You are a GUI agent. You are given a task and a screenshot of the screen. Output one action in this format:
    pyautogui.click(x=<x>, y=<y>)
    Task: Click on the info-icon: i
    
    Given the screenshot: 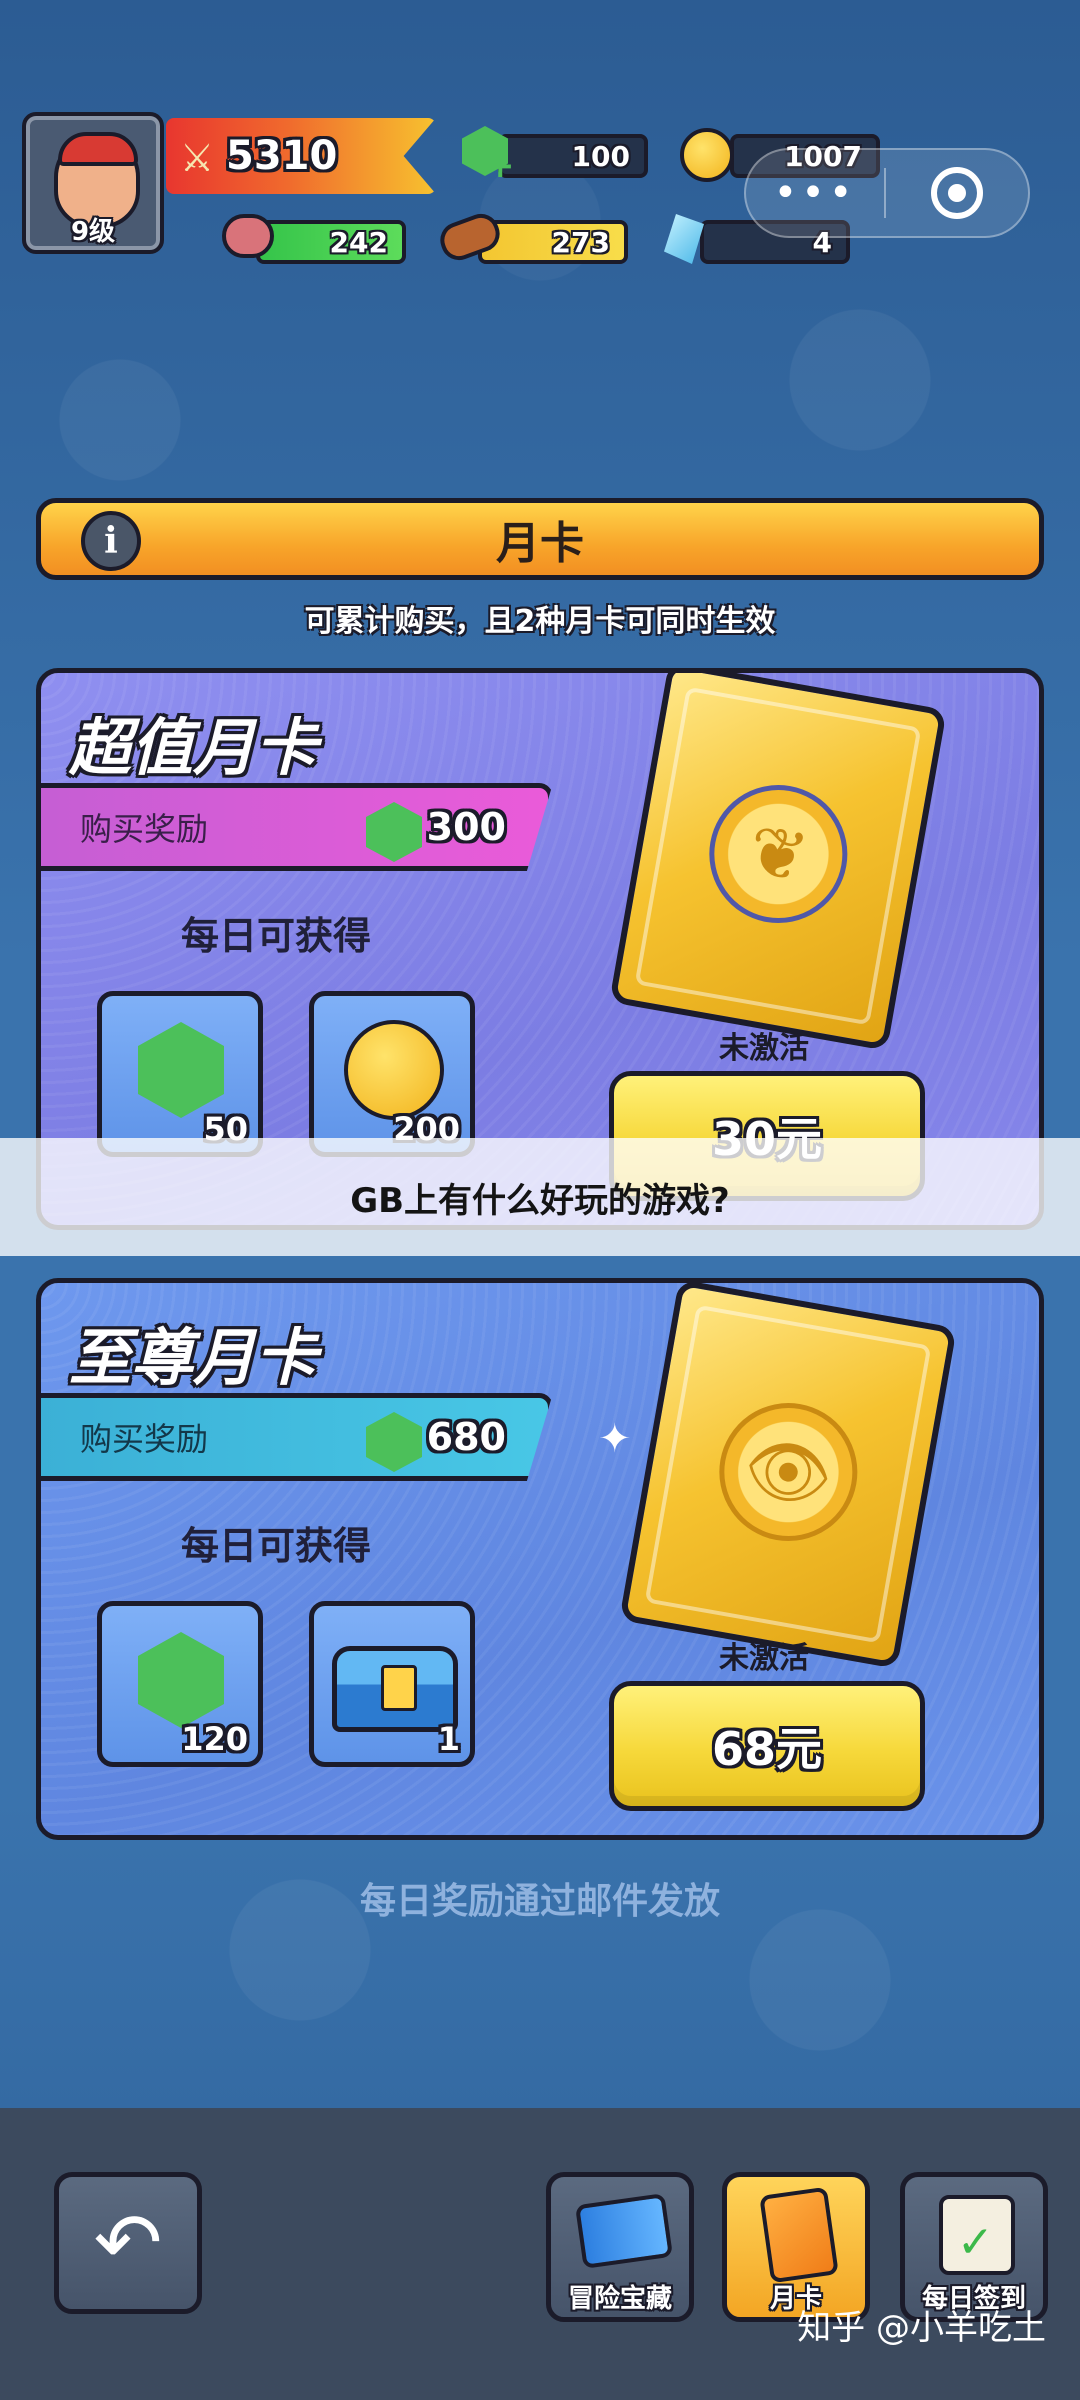 What is the action you would take?
    pyautogui.click(x=111, y=541)
    